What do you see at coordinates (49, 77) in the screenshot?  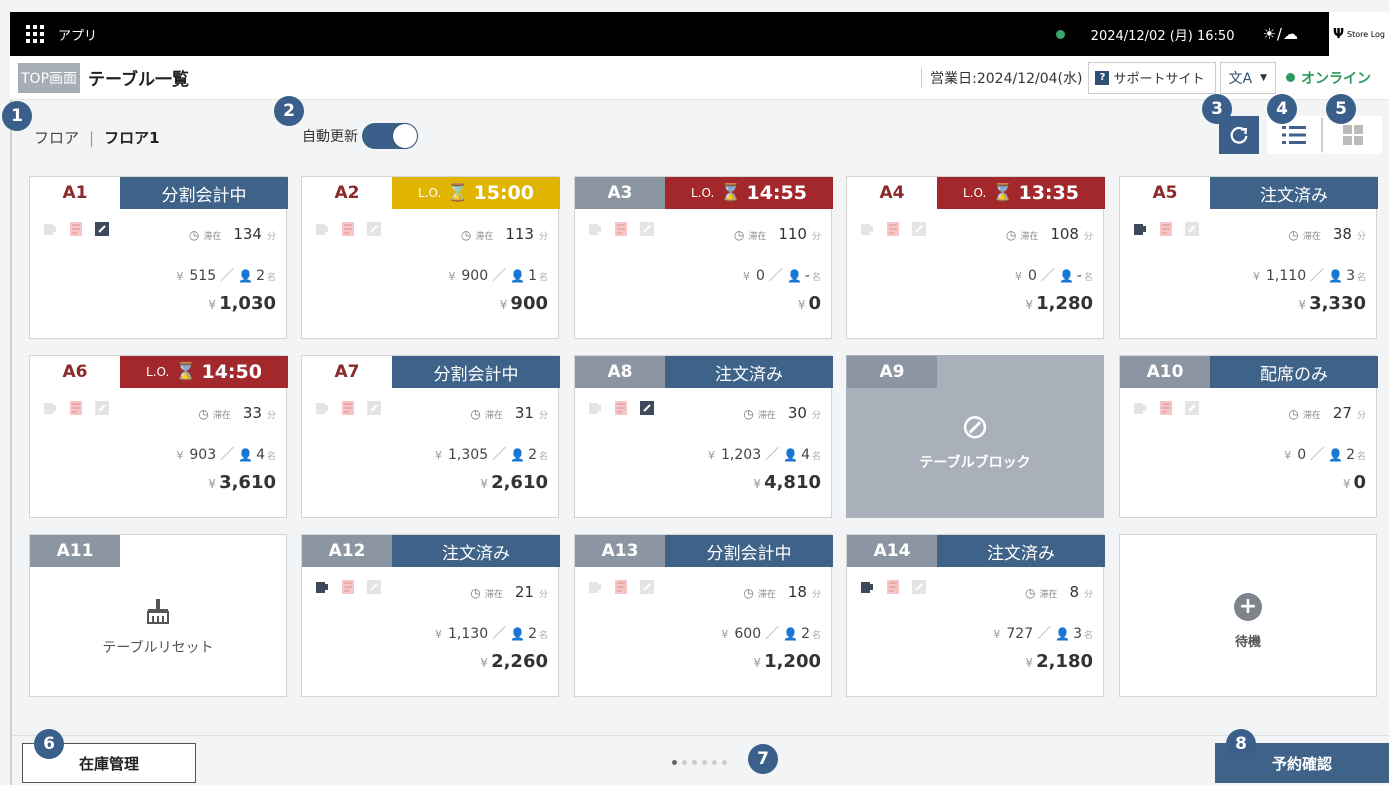 I see `top-screen-button: TOP画面` at bounding box center [49, 77].